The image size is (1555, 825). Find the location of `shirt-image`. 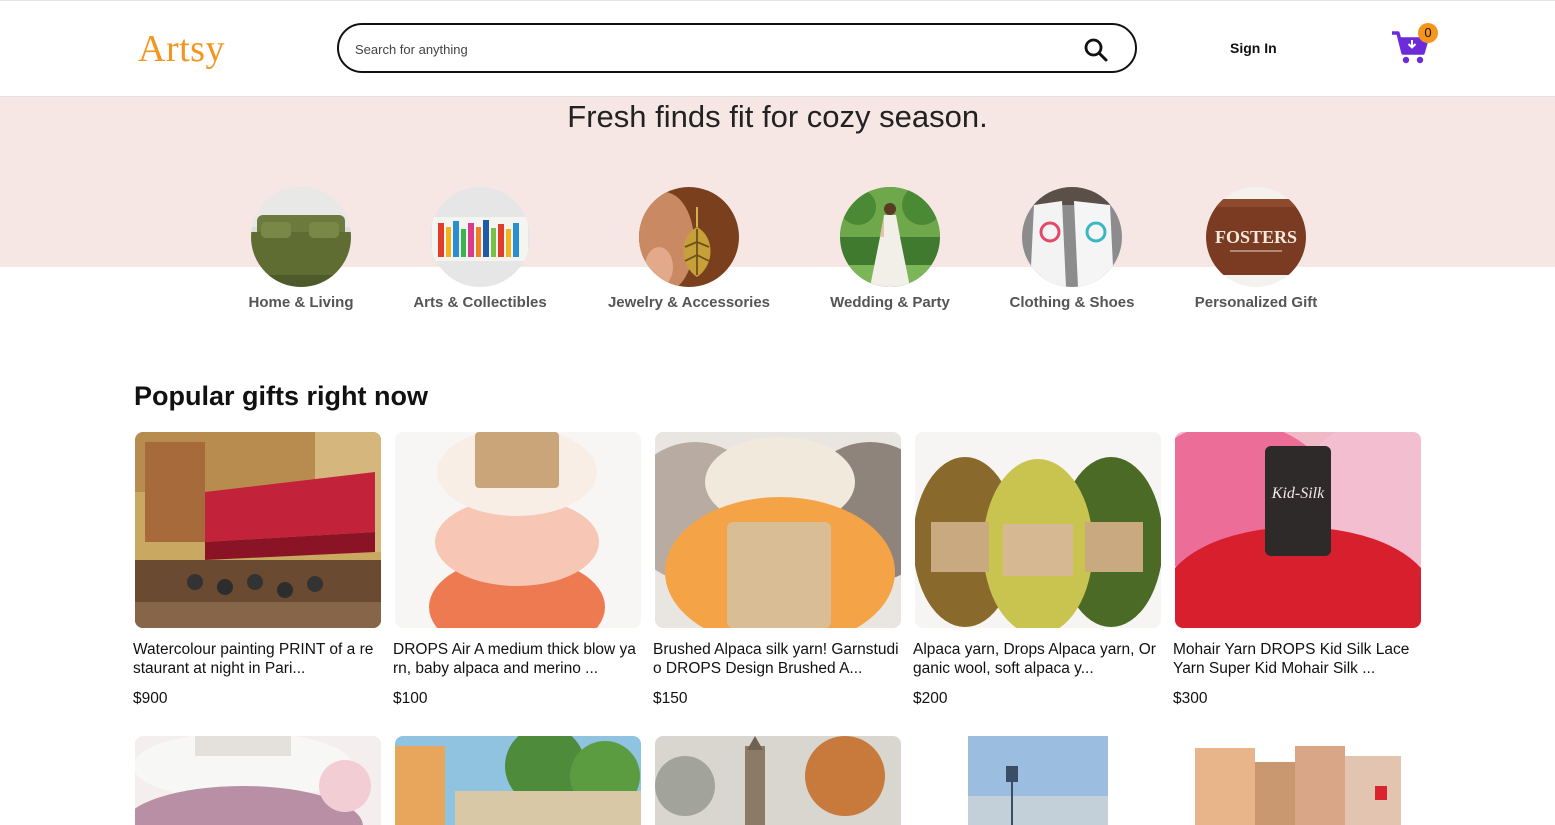

shirt-image is located at coordinates (1072, 237).